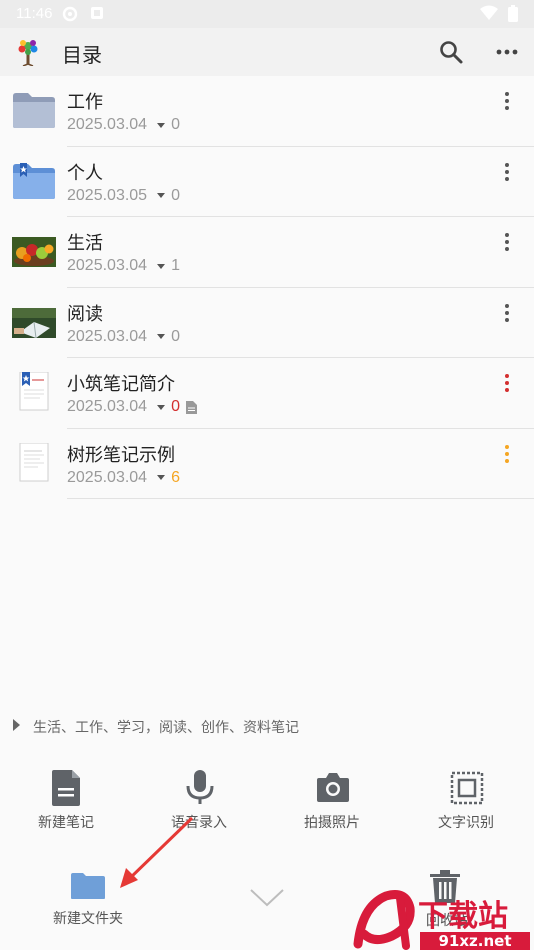 Image resolution: width=534 pixels, height=950 pixels. Describe the element at coordinates (83, 14) in the screenshot. I see `status-icons` at that location.